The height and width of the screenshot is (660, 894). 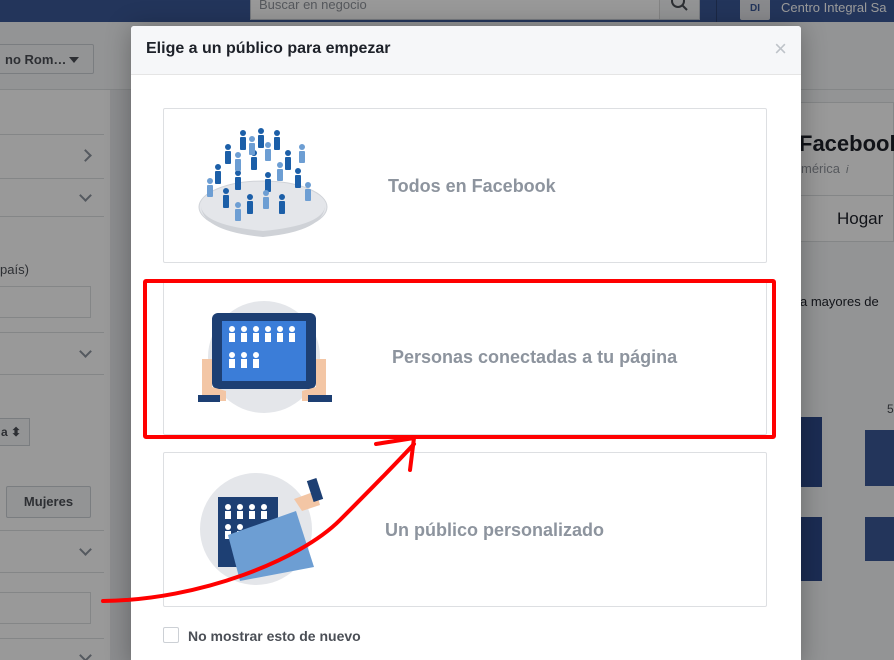 I want to click on option-label: Todos en Facebook, so click(x=472, y=186).